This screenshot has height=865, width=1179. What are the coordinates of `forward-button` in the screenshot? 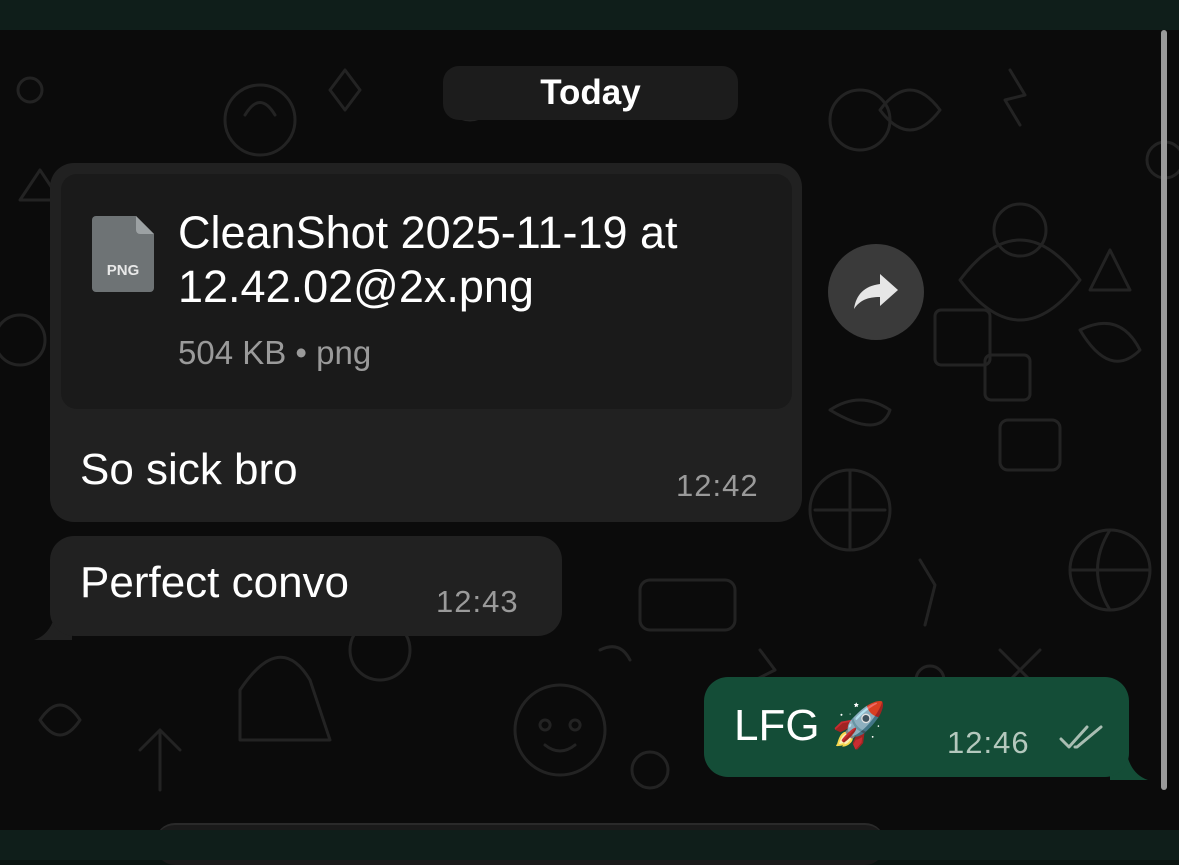 It's located at (876, 292).